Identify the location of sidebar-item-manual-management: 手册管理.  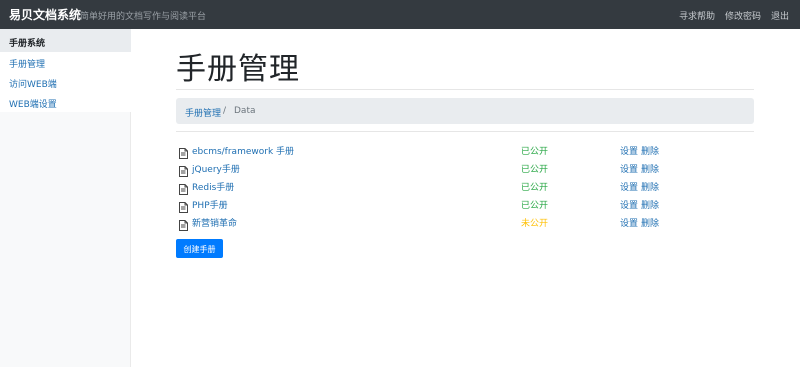
(65, 62).